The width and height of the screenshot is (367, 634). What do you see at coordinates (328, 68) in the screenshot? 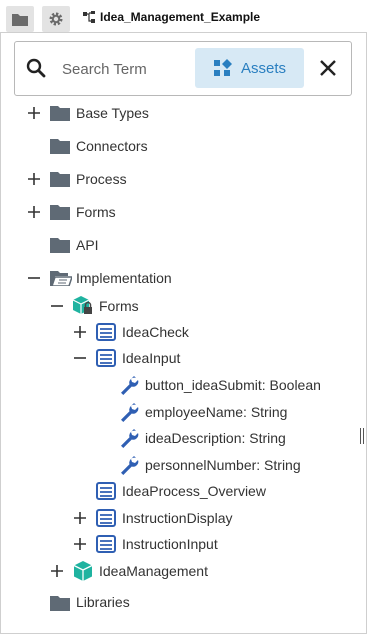
I see `close-icon` at bounding box center [328, 68].